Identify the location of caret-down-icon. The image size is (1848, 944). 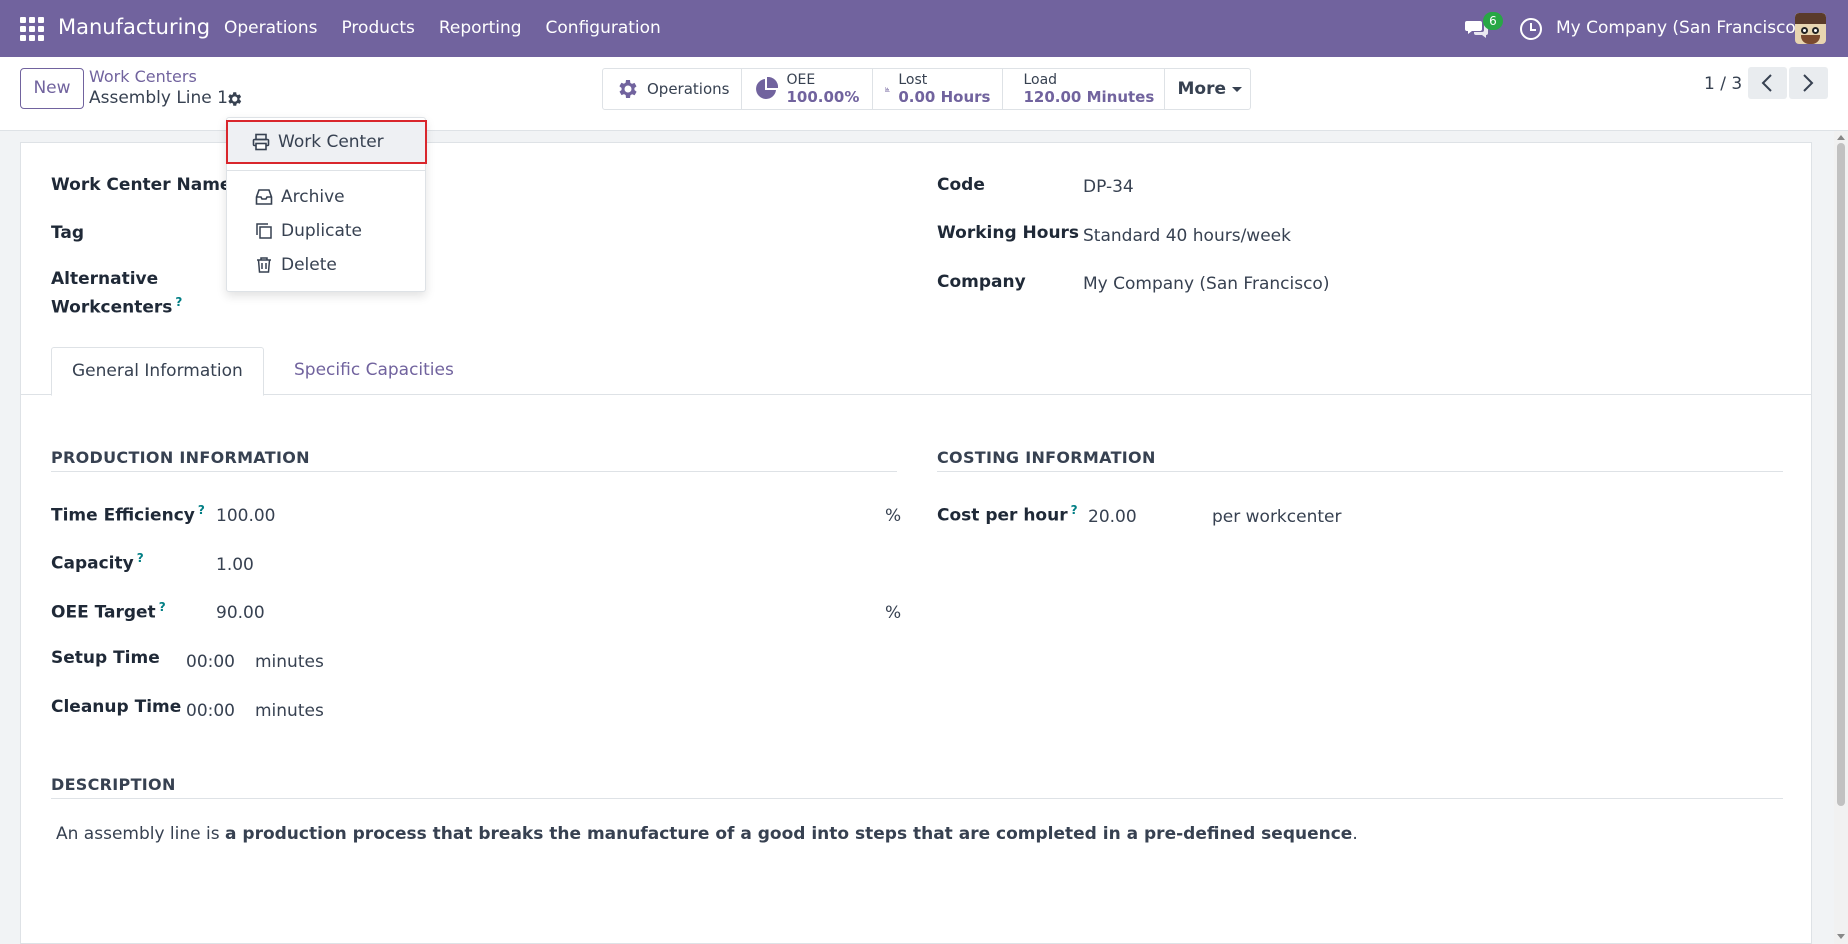
(1236, 89).